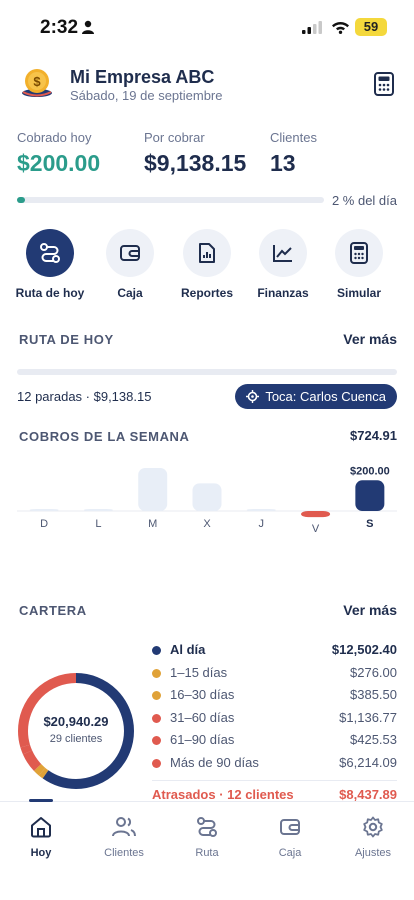 The width and height of the screenshot is (414, 900). I want to click on legend-amount: $12,502.40, so click(364, 649).